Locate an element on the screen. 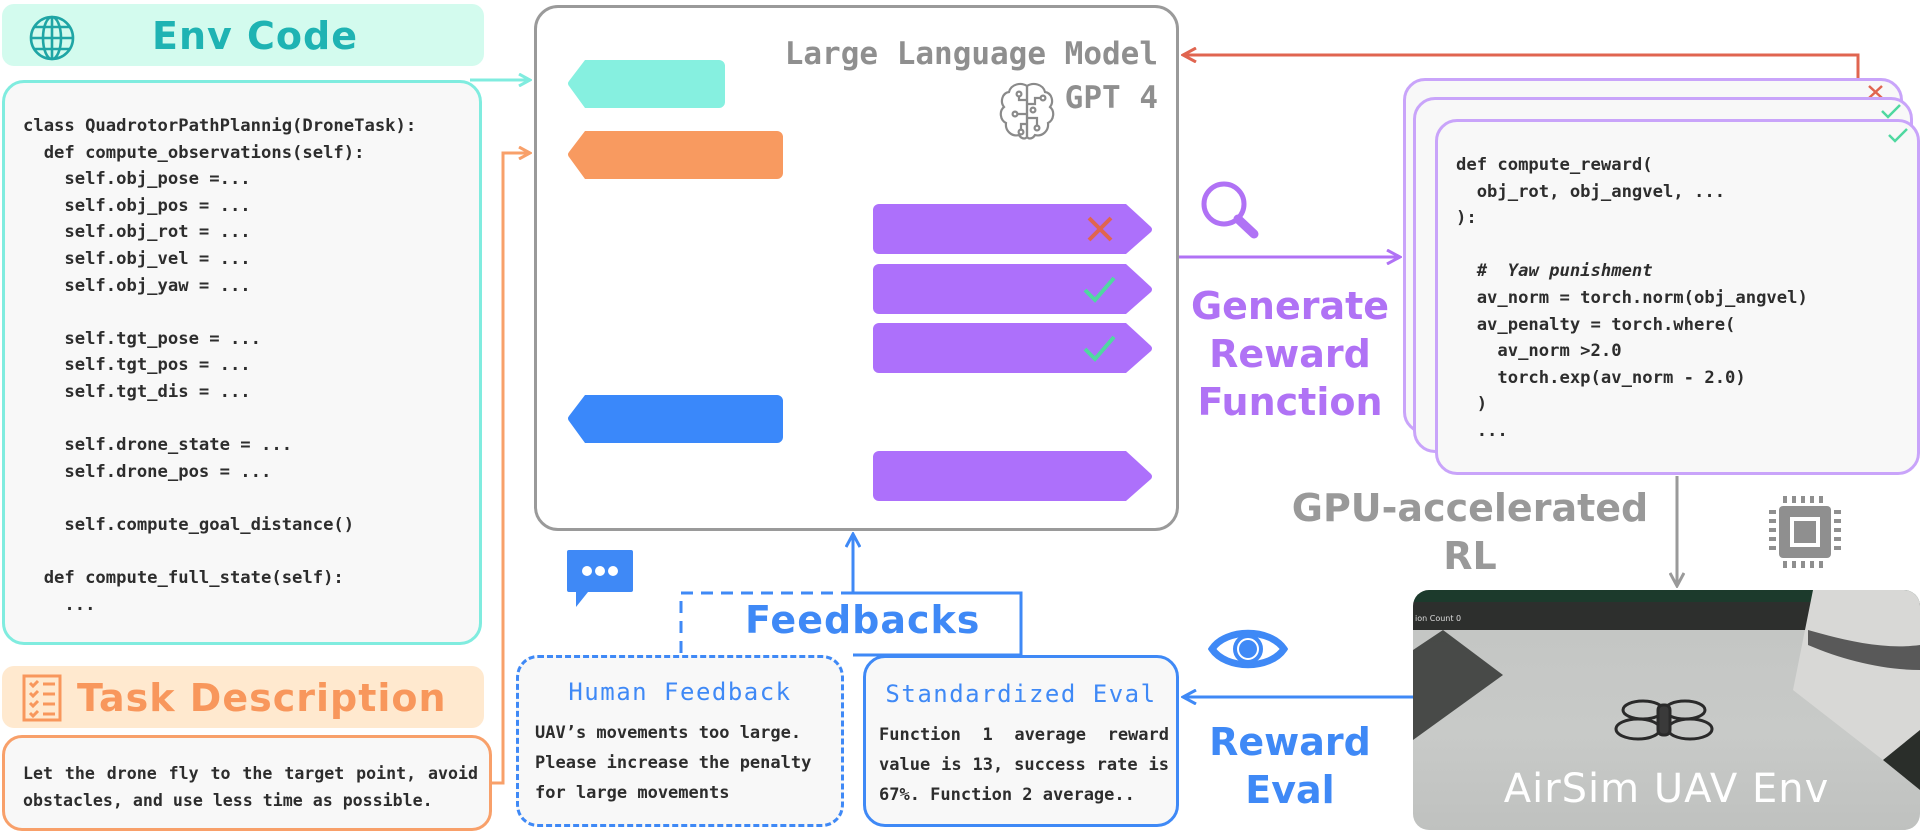 The height and width of the screenshot is (839, 1920). code-line: ) is located at coordinates (1472, 404).